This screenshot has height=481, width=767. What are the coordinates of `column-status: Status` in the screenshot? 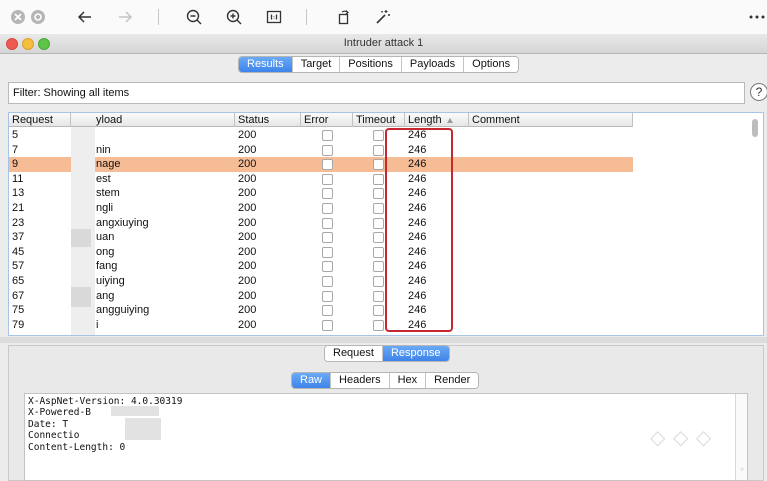 It's located at (268, 120).